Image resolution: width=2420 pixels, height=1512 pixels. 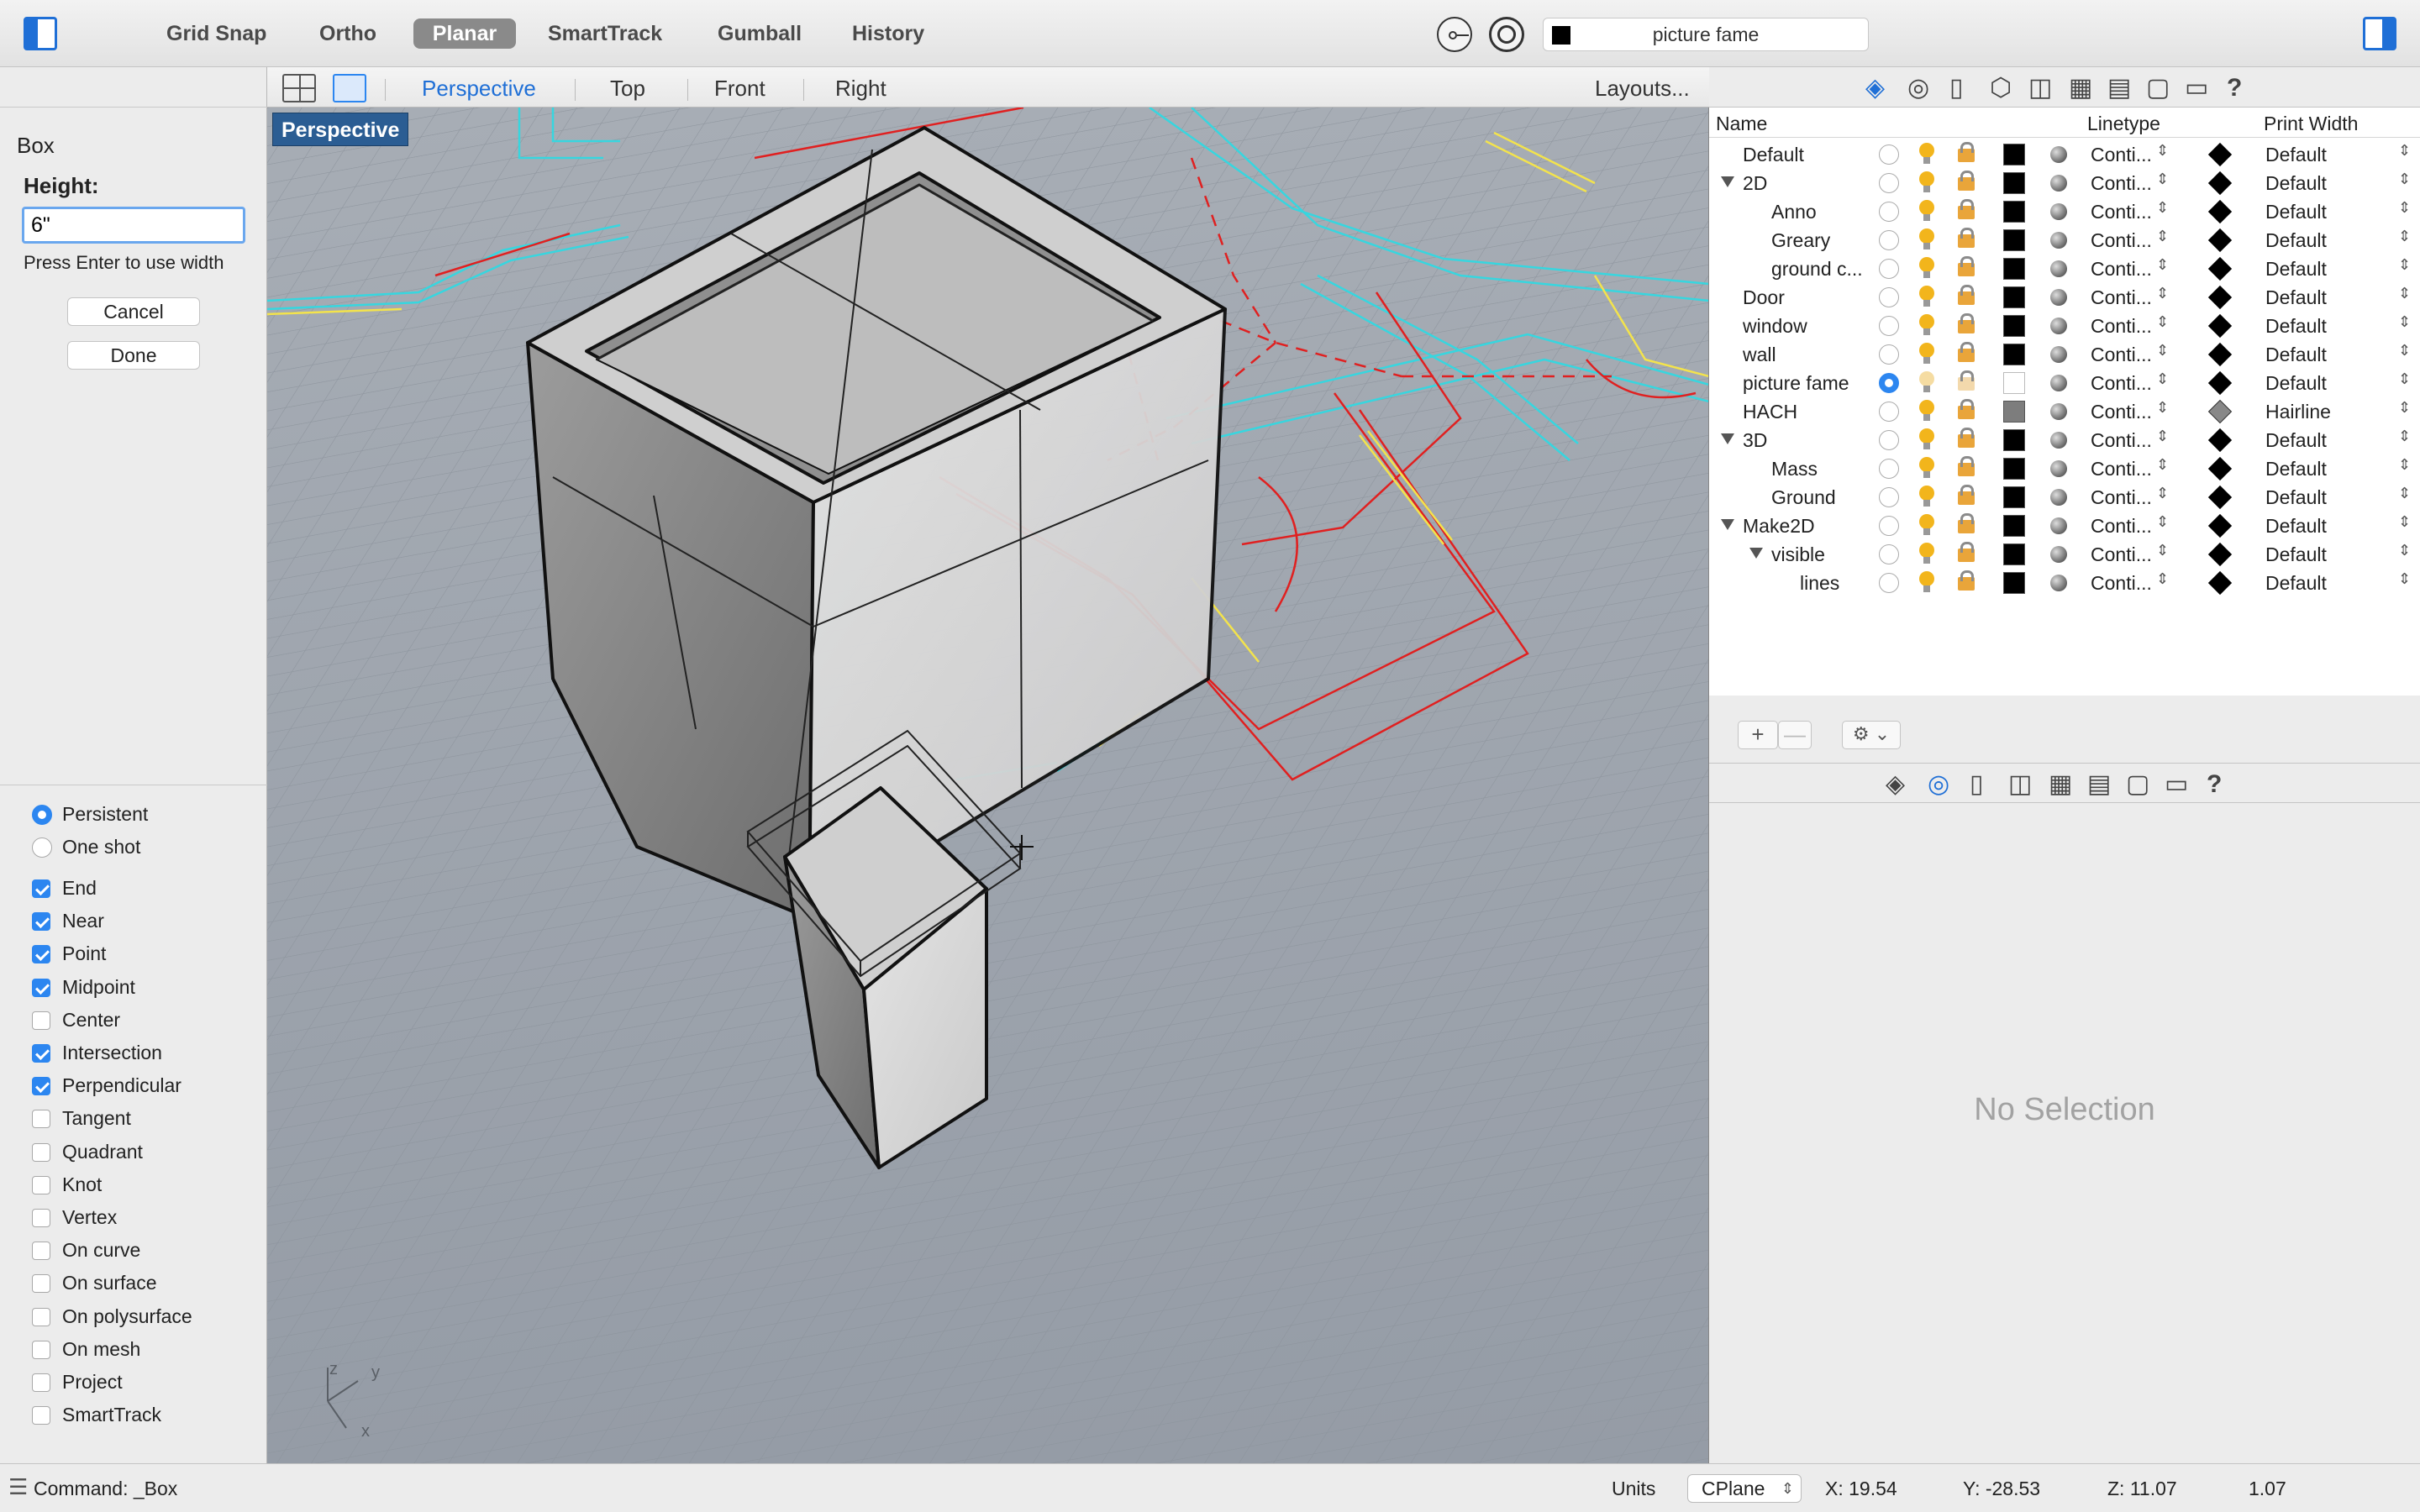 I want to click on tab-perspective: Perspective, so click(x=479, y=88).